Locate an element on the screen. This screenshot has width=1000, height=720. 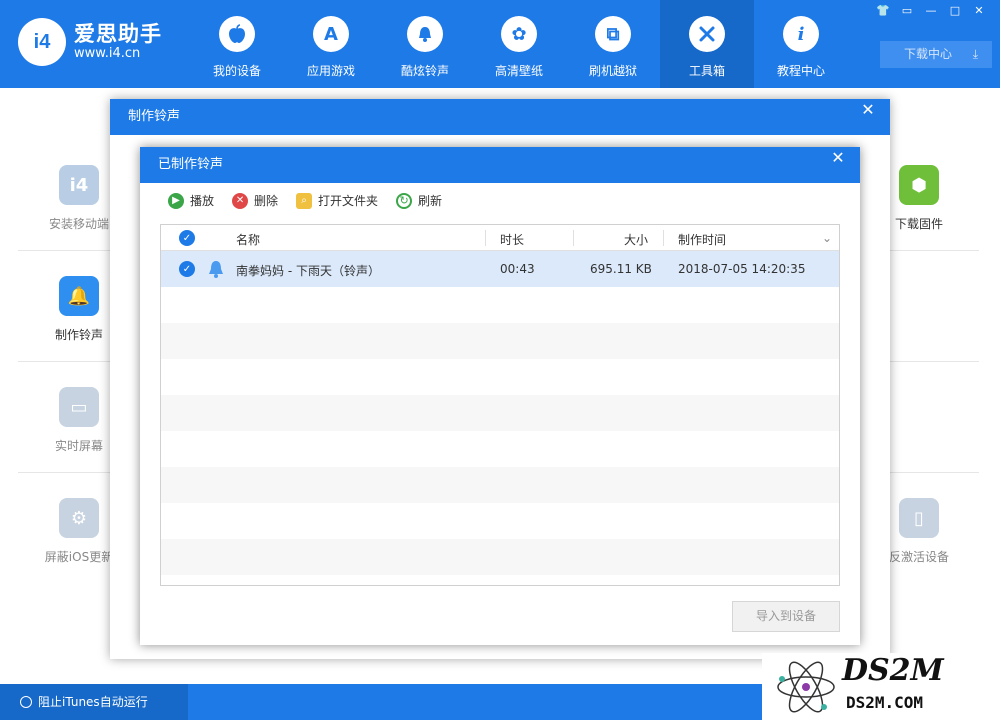
box-icon: ⬢ is located at coordinates (919, 185).